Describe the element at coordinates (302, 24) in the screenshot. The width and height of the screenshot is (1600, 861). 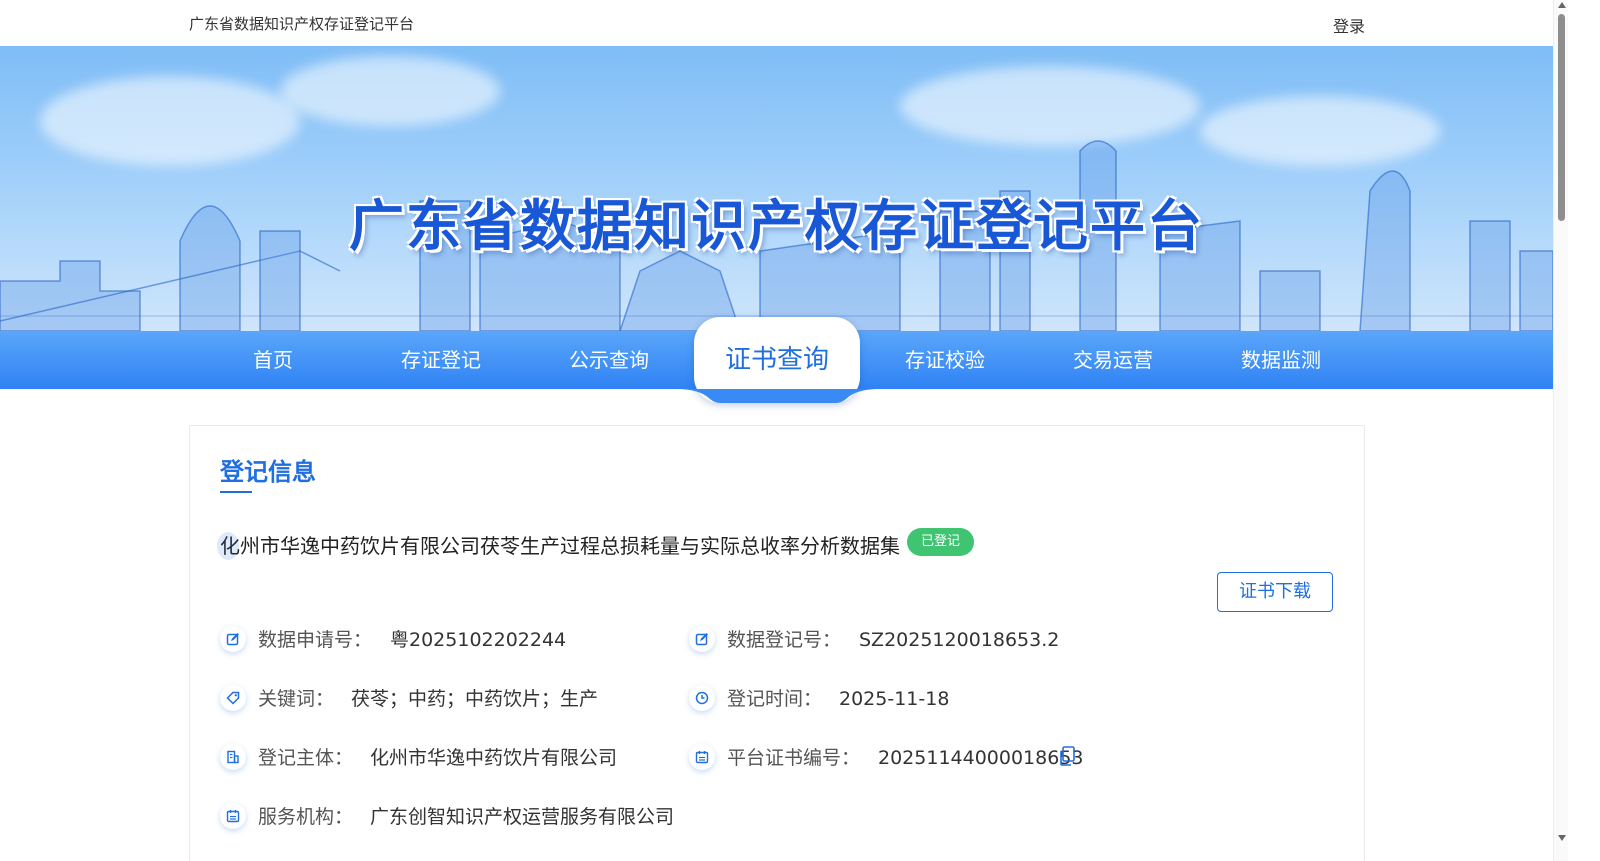
I see `site-name: 广东省数据知识产权存证登记平台` at that location.